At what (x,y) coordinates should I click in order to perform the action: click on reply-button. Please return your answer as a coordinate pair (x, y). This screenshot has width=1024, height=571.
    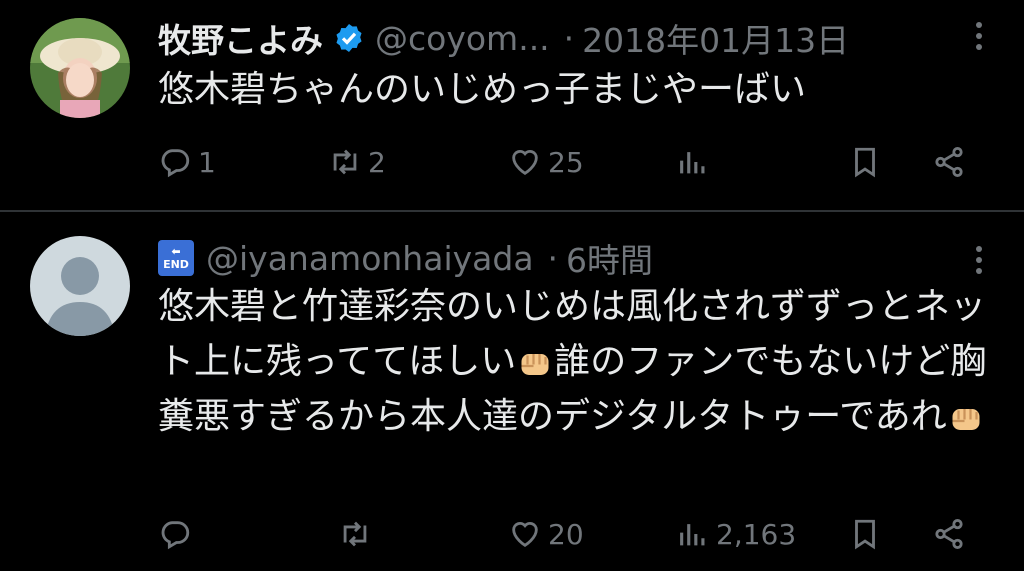
    Looking at the image, I should click on (178, 534).